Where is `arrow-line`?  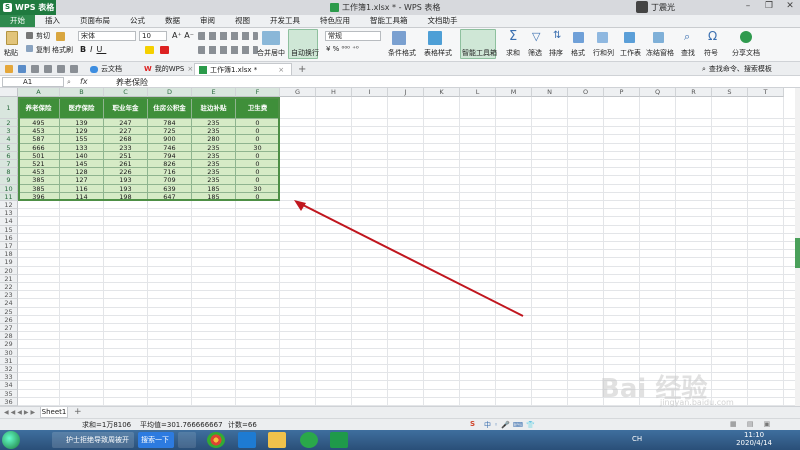
arrow-line is located at coordinates (411, 259).